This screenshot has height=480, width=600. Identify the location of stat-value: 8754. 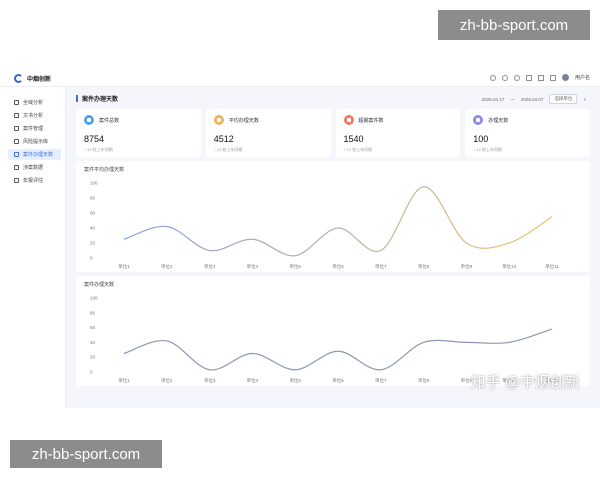
(94, 139).